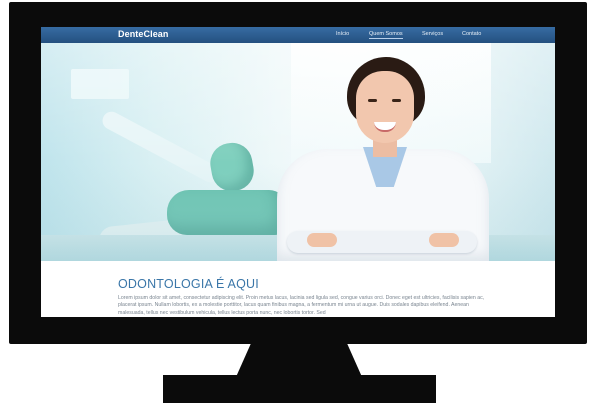 Image resolution: width=600 pixels, height=403 pixels. I want to click on doctor-right-hand, so click(444, 240).